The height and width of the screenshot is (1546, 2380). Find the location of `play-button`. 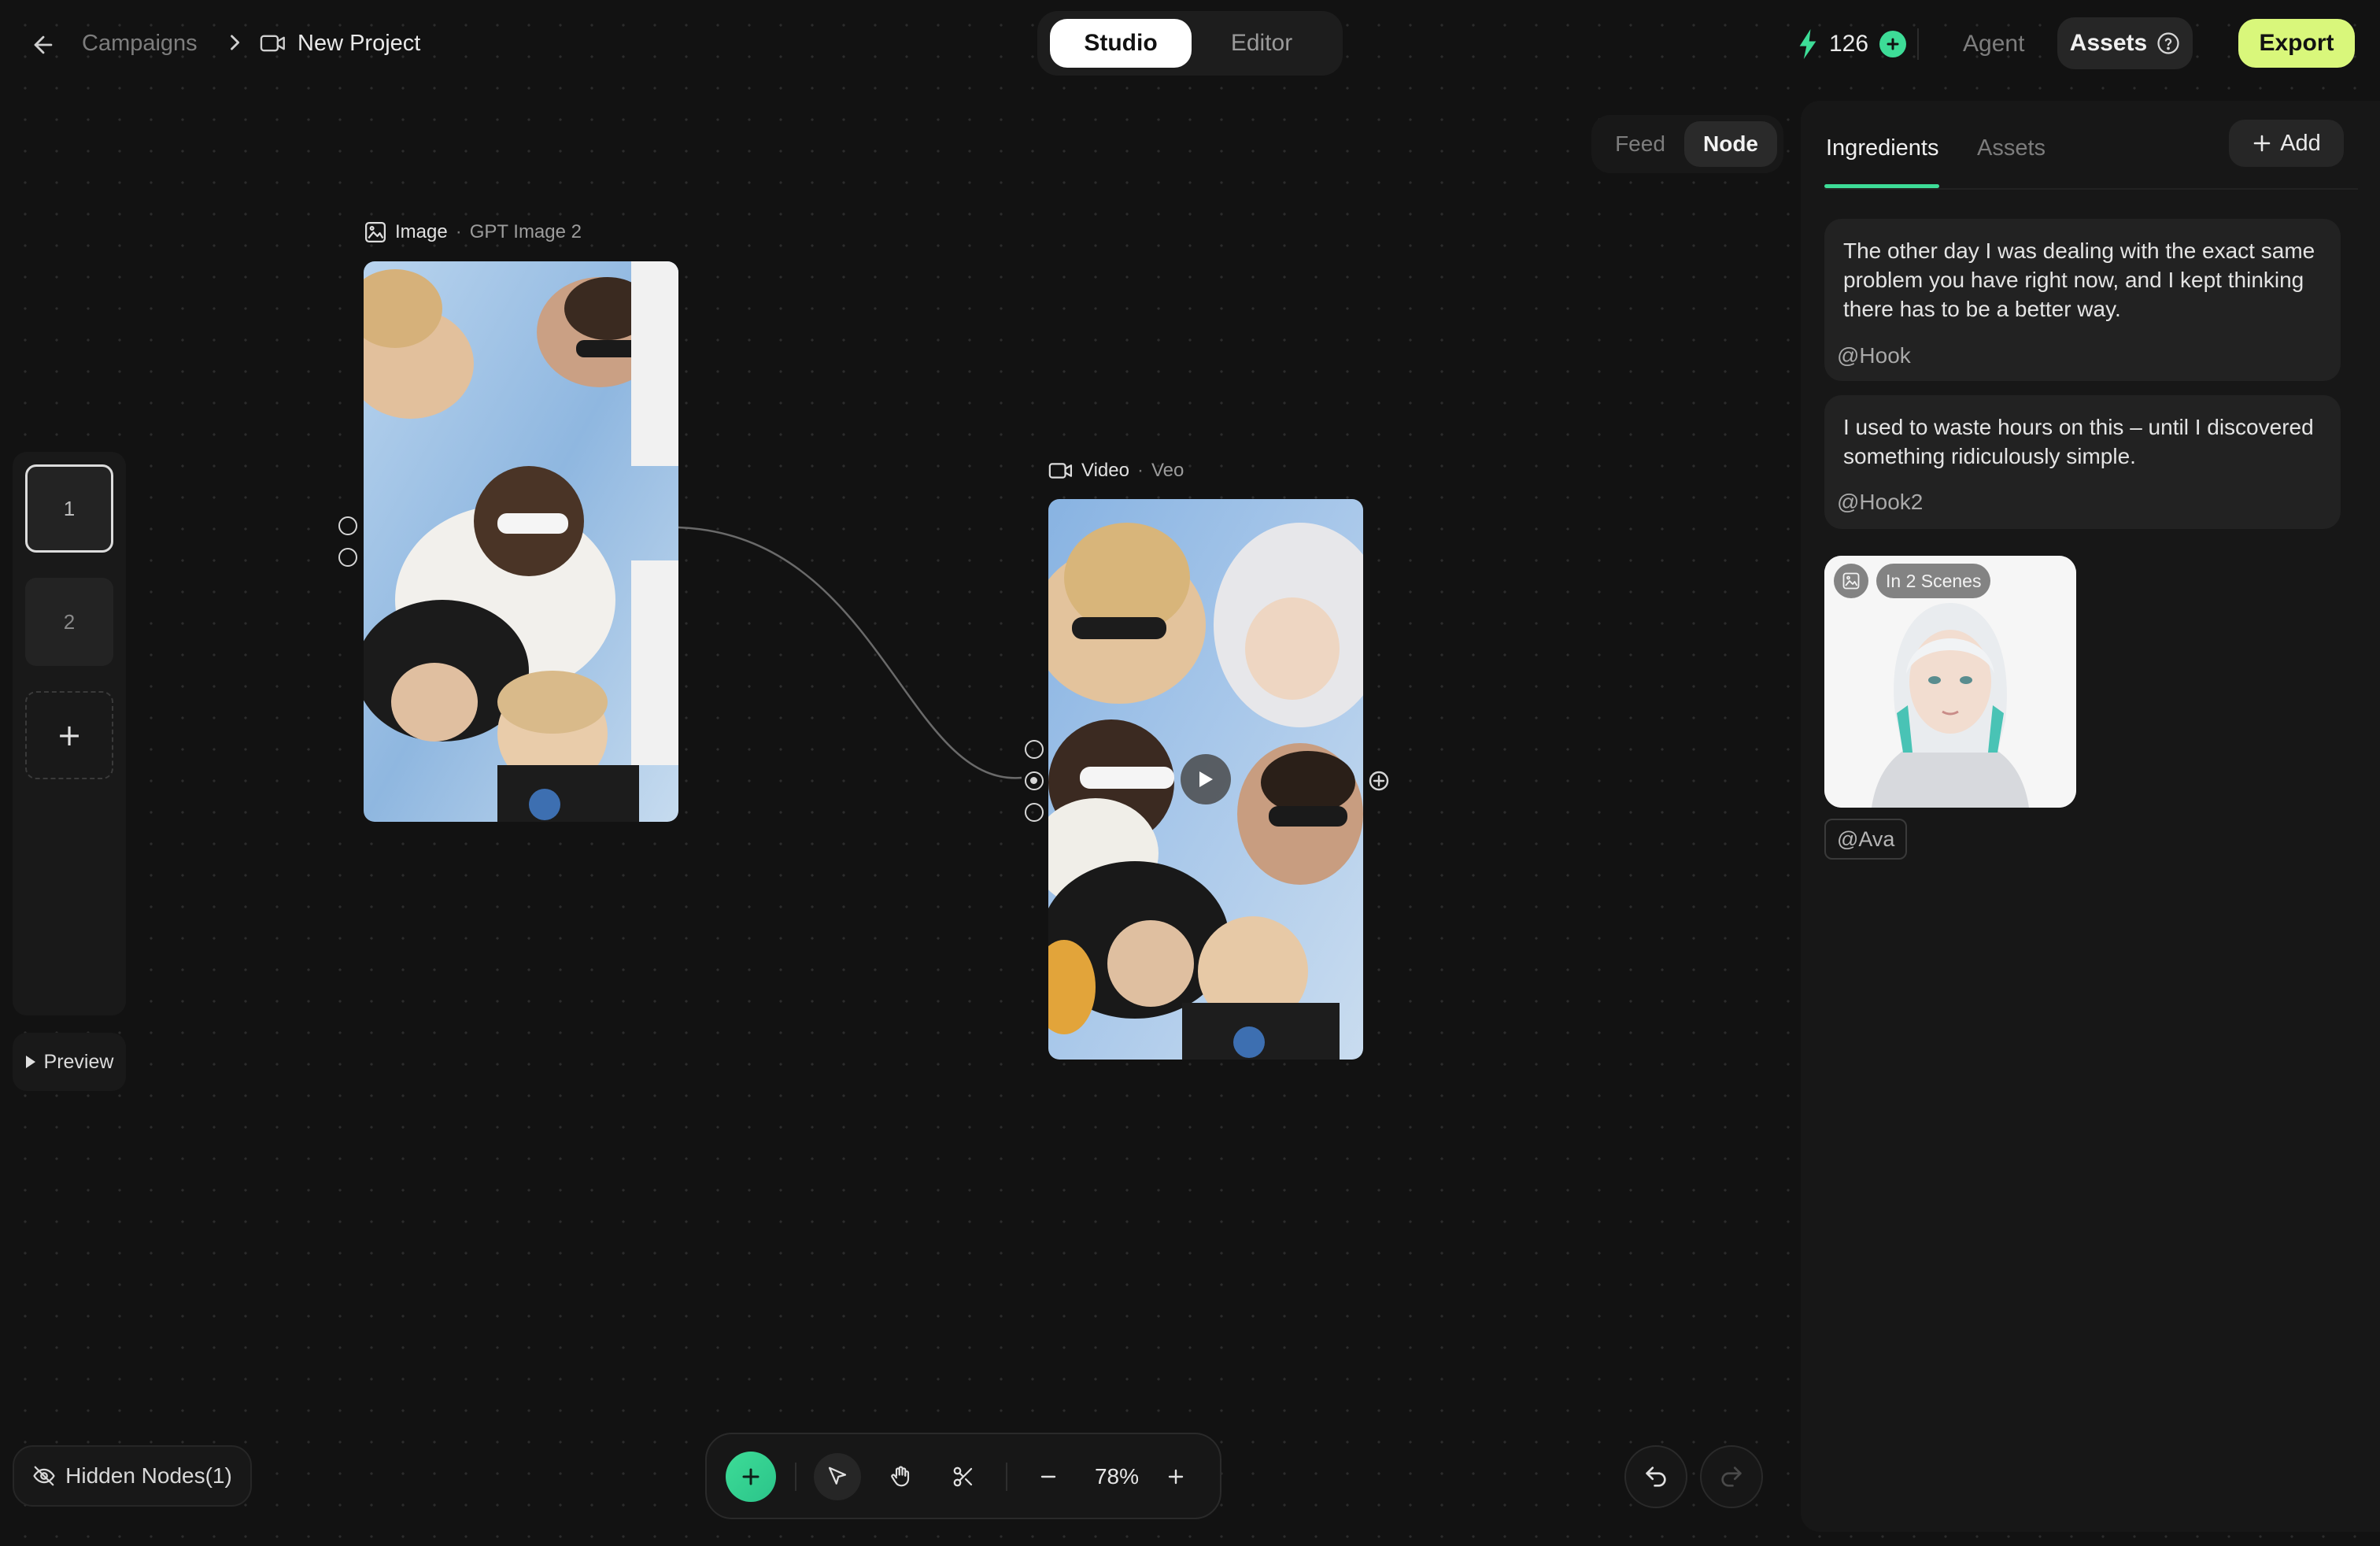

play-button is located at coordinates (1206, 779).